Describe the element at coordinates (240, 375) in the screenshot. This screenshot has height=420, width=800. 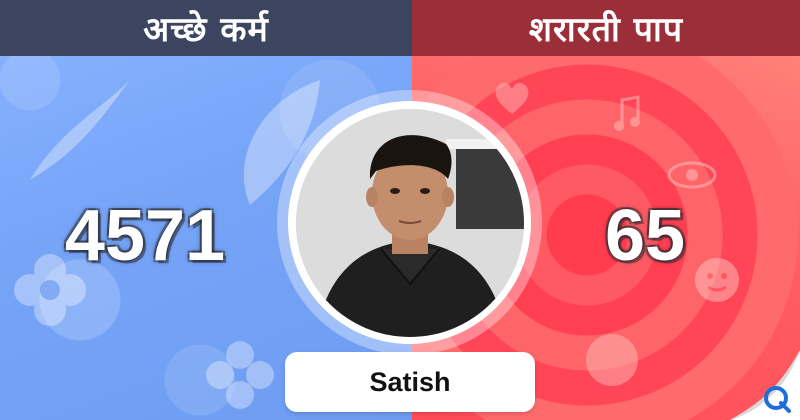
I see `flower-decoration-icon` at that location.